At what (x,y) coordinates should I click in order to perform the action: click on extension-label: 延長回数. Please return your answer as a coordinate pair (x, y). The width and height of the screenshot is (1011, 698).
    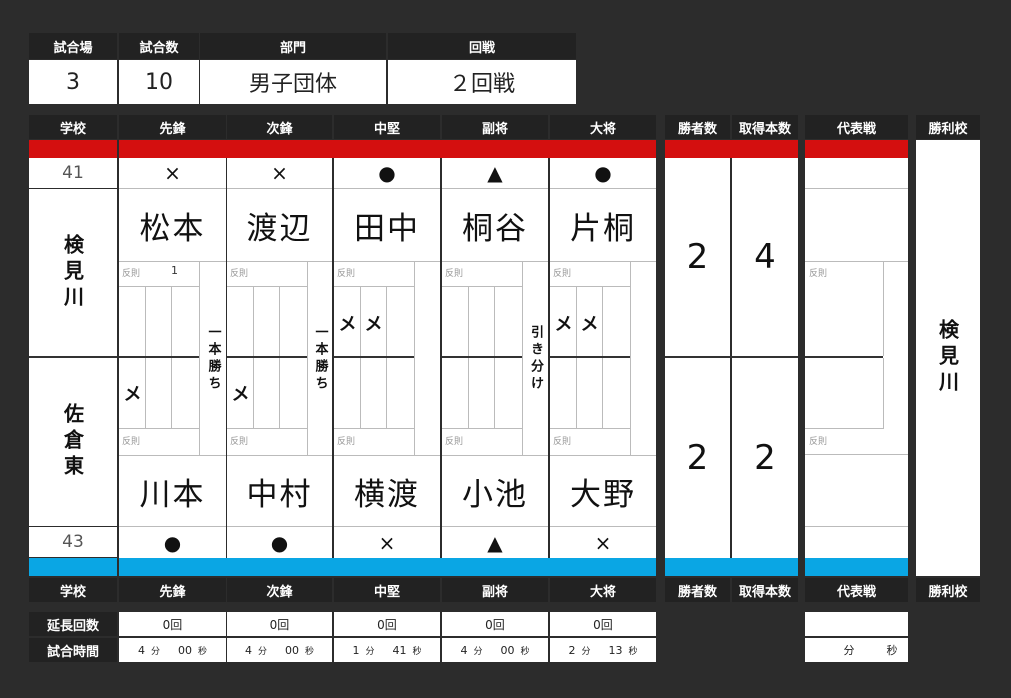
    Looking at the image, I should click on (73, 624).